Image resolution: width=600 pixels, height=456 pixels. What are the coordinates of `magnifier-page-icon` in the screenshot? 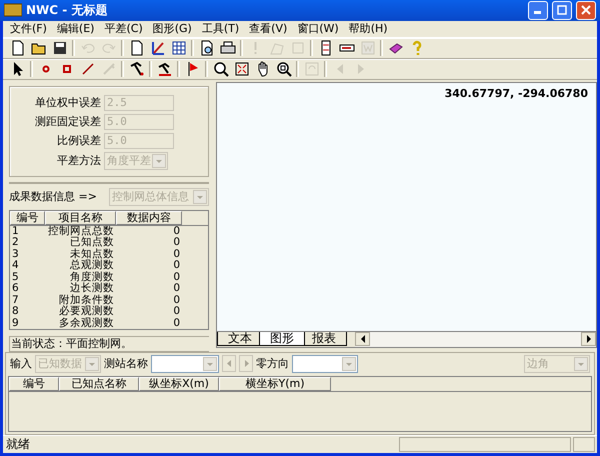 It's located at (206, 48).